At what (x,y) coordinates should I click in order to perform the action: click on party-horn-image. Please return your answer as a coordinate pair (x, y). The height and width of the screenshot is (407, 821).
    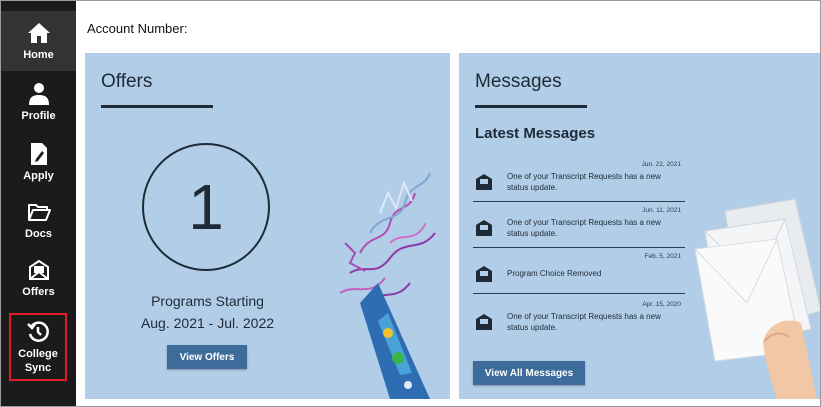
    Looking at the image, I should click on (387, 285).